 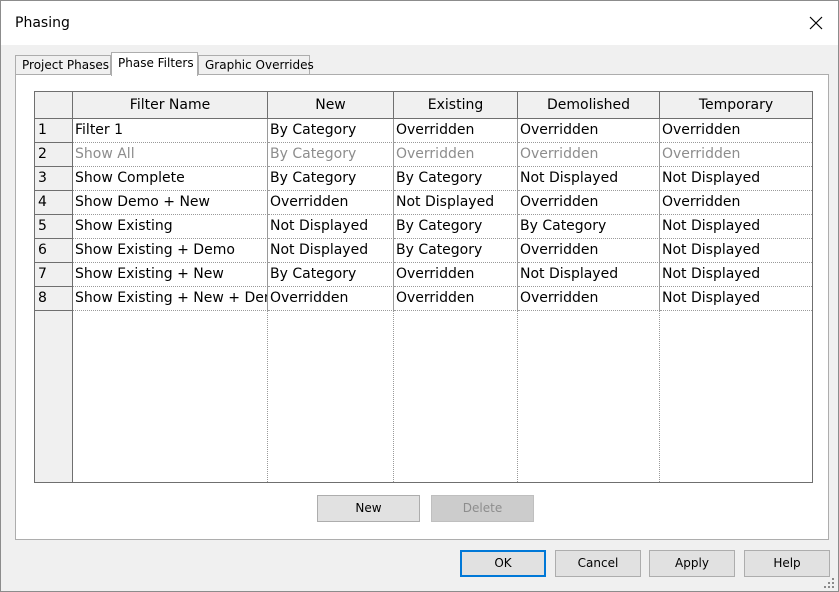 I want to click on new-button: New, so click(x=368, y=508).